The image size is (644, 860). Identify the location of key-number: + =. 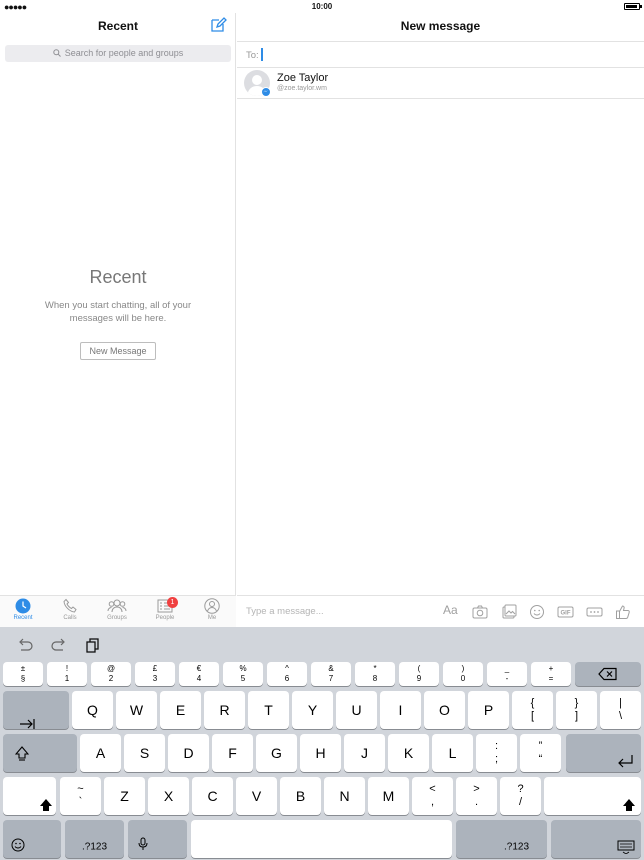
(551, 674).